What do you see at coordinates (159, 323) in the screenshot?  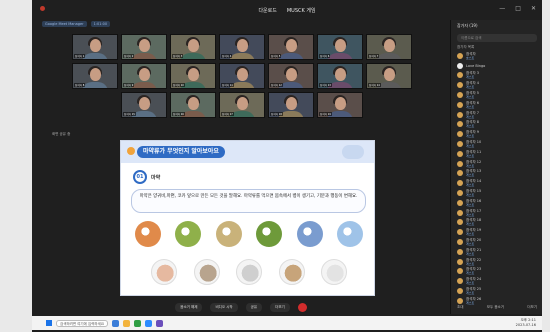 I see `store-icon` at bounding box center [159, 323].